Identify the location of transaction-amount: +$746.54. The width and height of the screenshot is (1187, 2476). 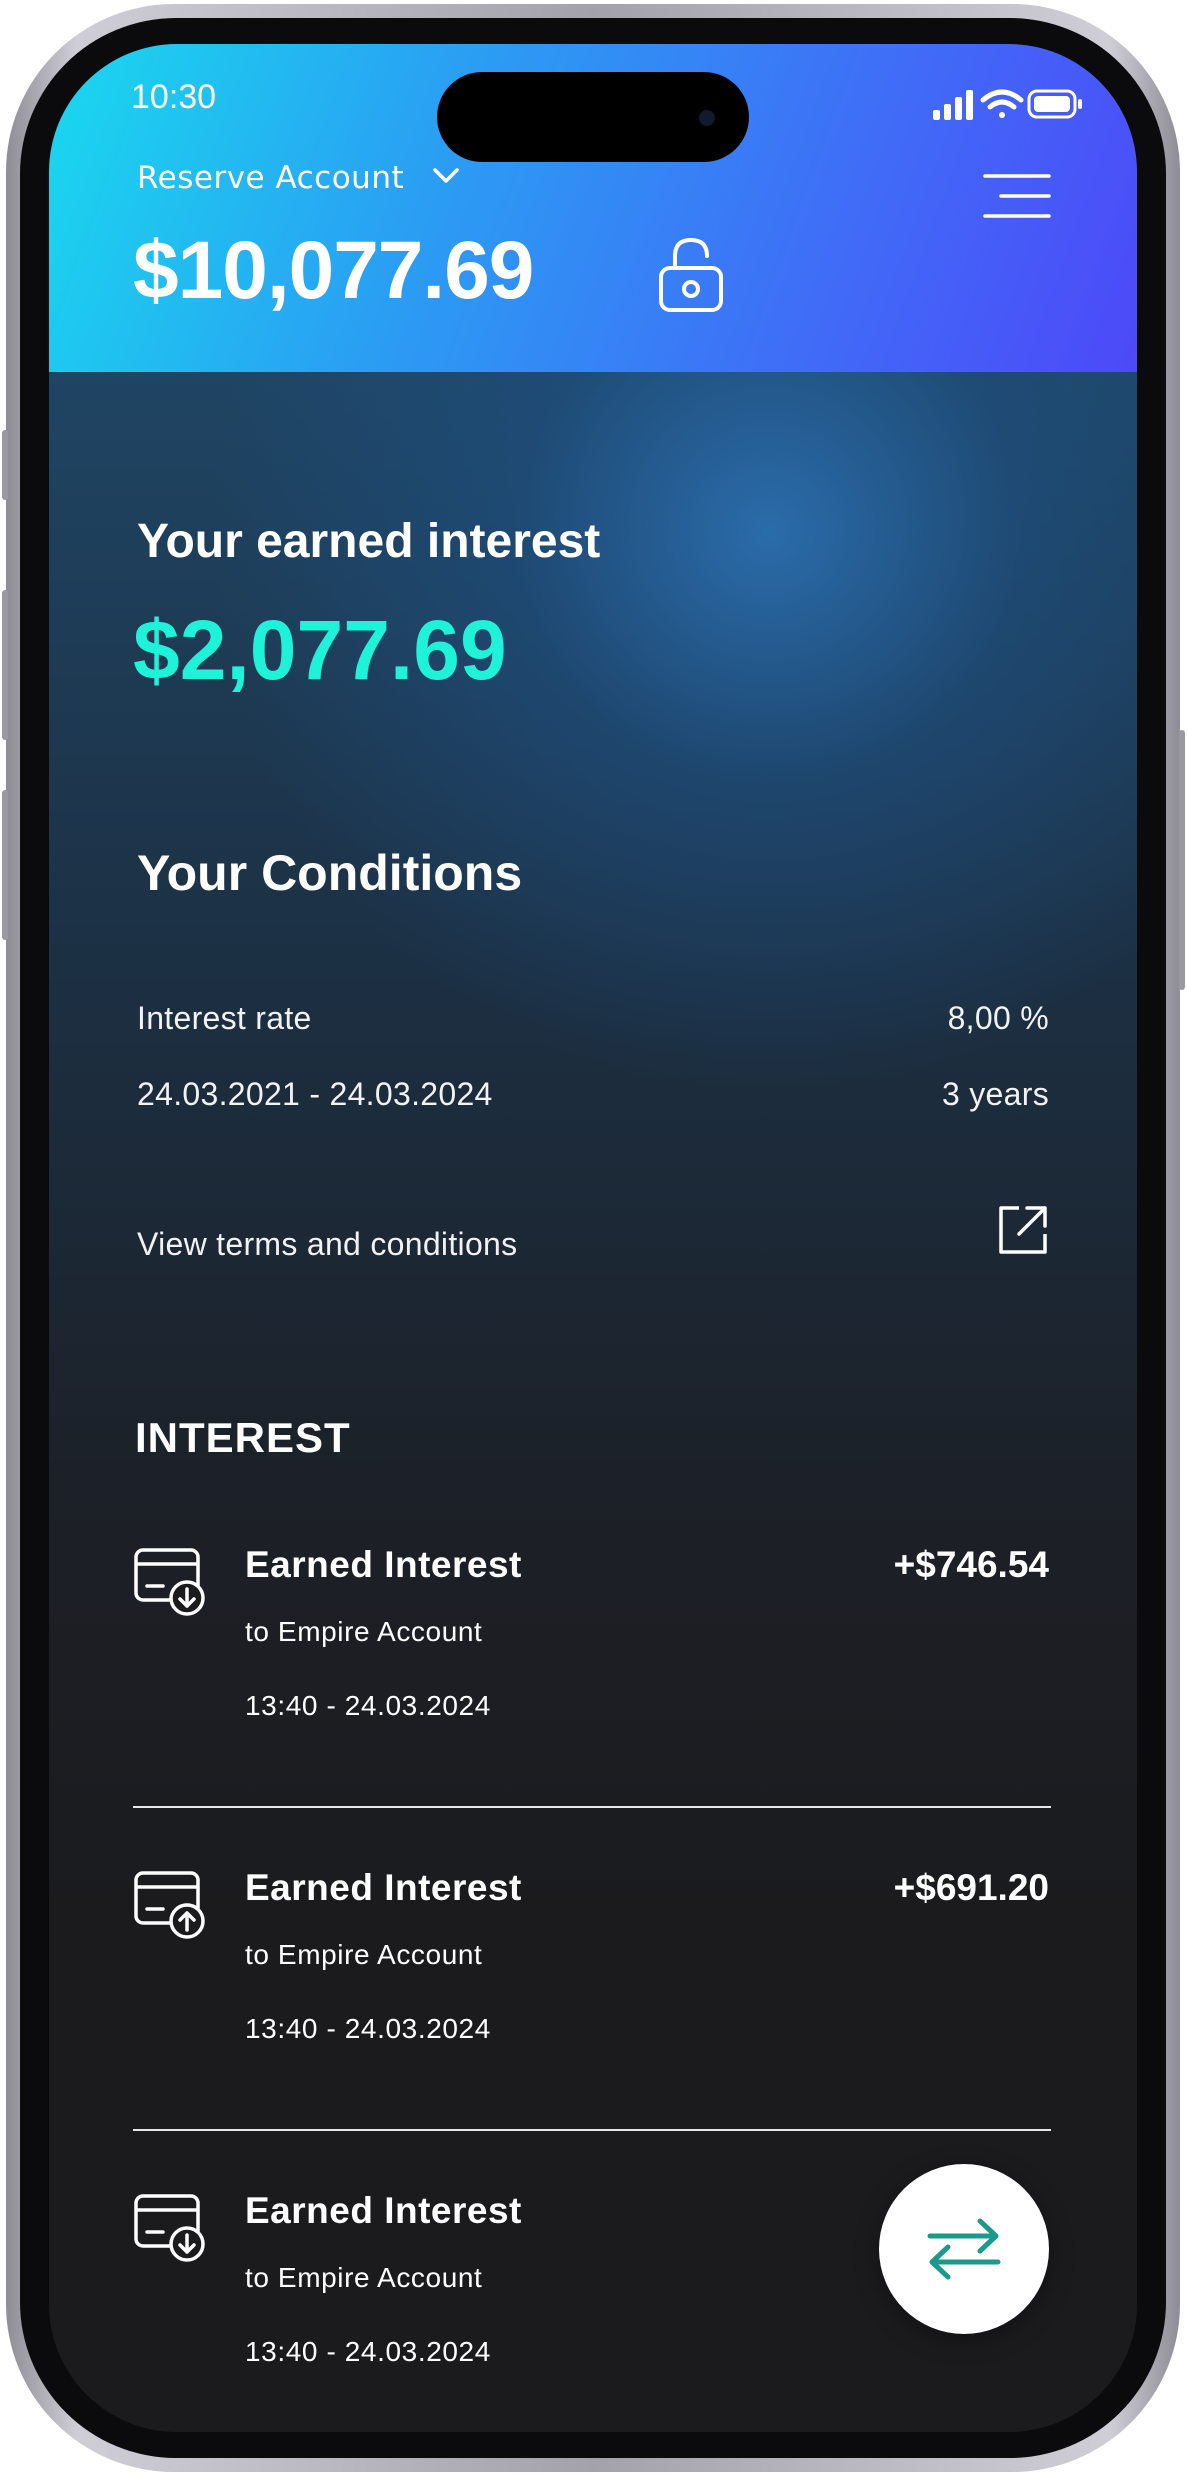
(971, 1564).